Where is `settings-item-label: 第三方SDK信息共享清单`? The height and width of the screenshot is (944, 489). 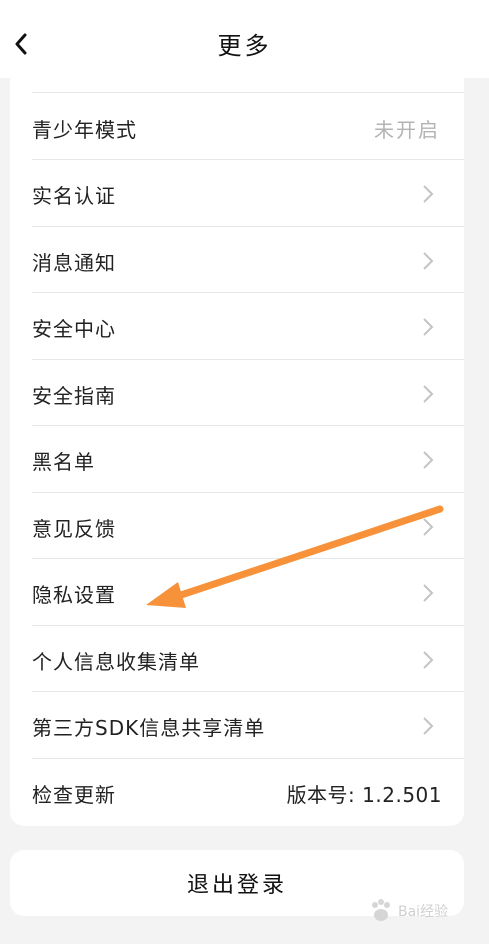
settings-item-label: 第三方SDK信息共享清单 is located at coordinates (149, 727).